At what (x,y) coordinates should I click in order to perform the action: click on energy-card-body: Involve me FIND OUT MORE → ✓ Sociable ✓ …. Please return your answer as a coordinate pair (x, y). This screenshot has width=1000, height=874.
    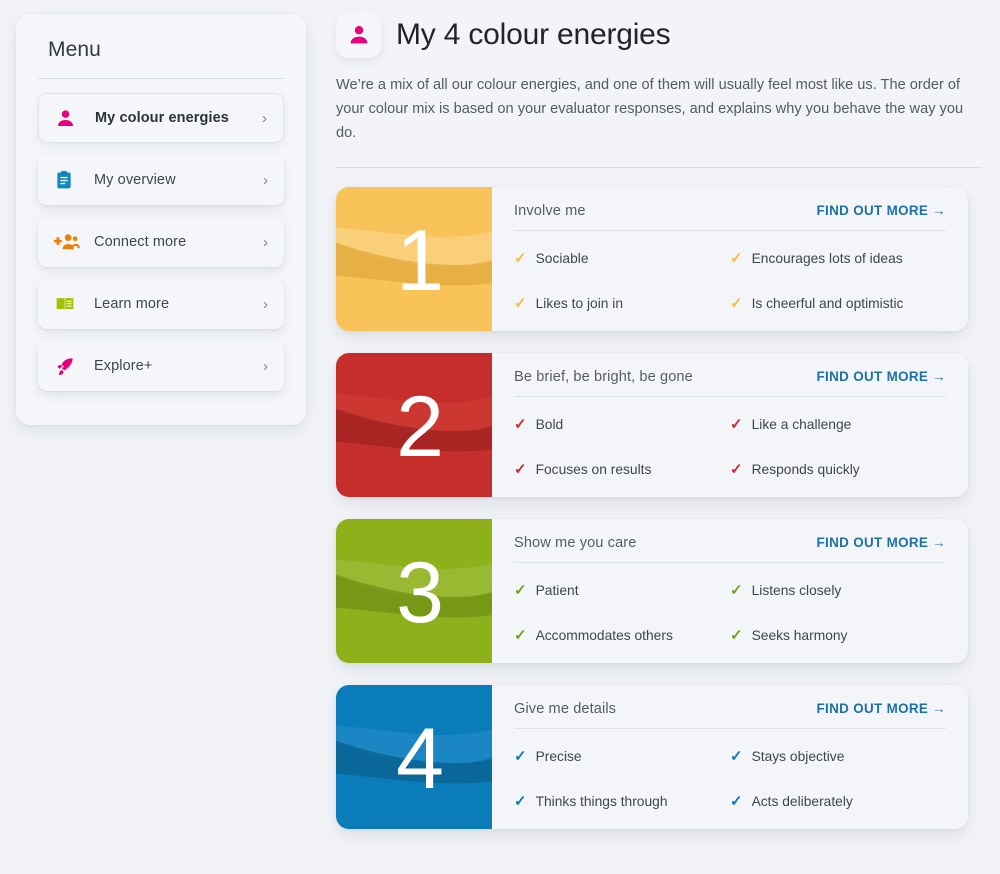
    Looking at the image, I should click on (730, 259).